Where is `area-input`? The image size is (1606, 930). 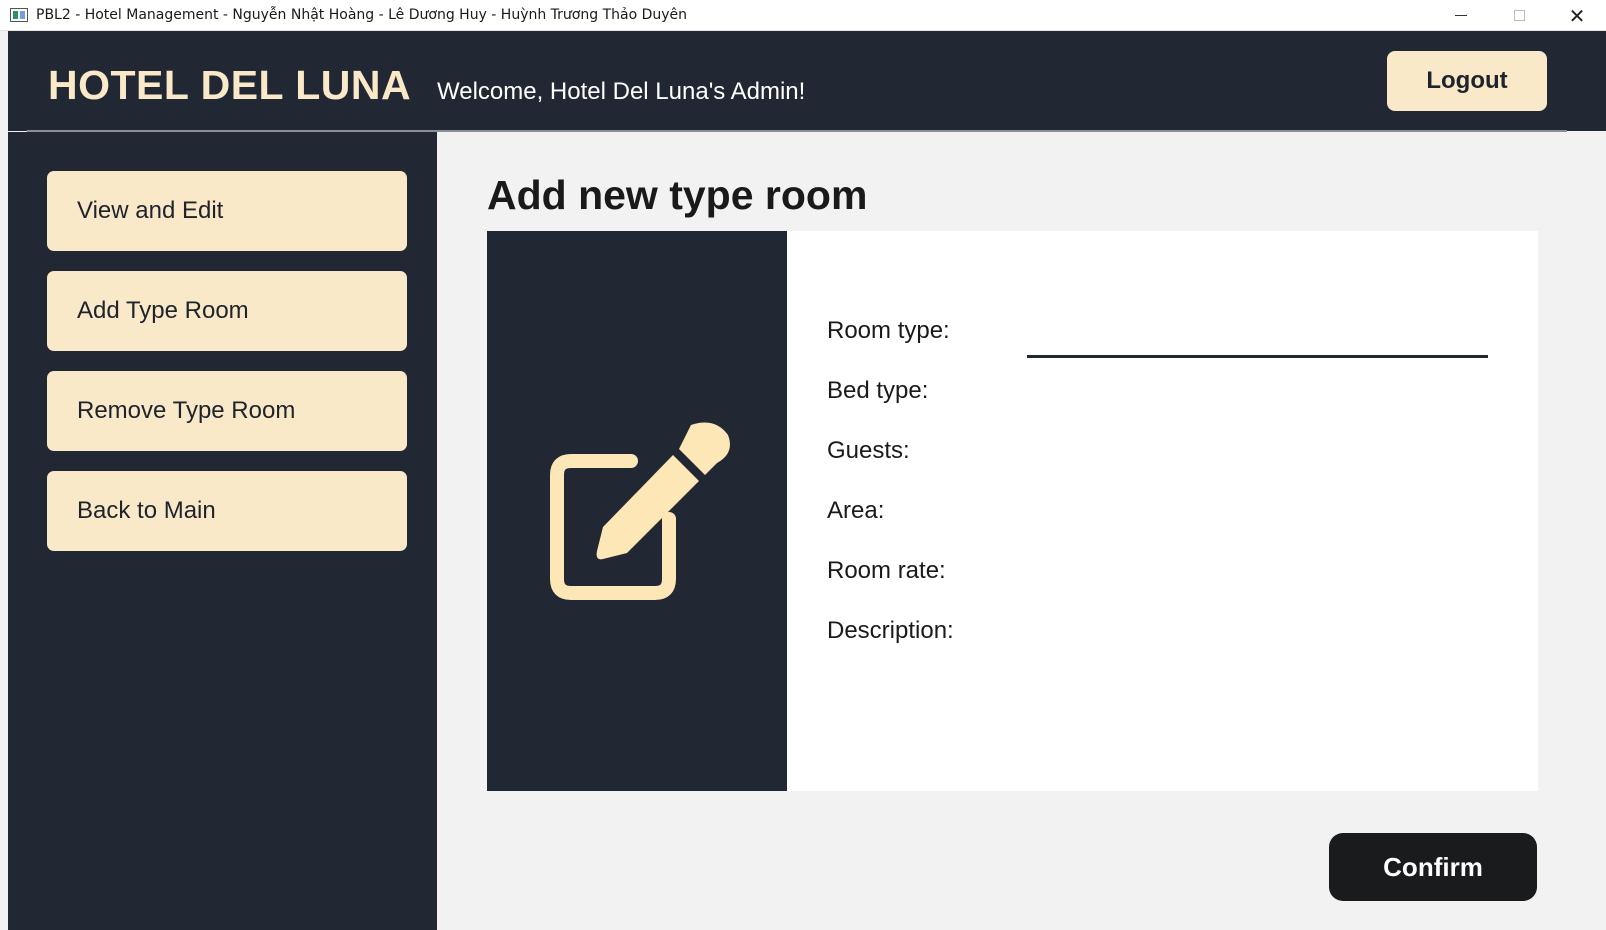 area-input is located at coordinates (1257, 515).